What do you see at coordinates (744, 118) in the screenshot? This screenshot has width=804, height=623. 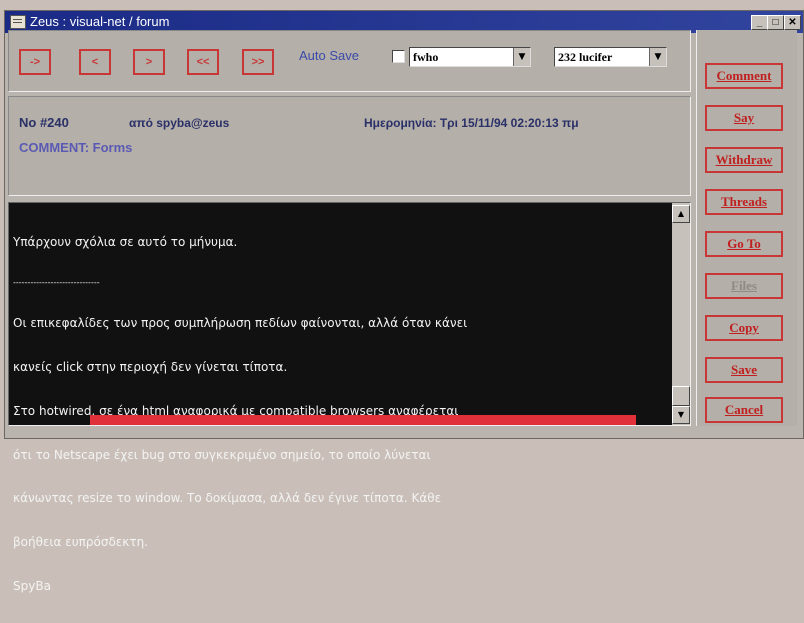 I see `say-button: Say` at bounding box center [744, 118].